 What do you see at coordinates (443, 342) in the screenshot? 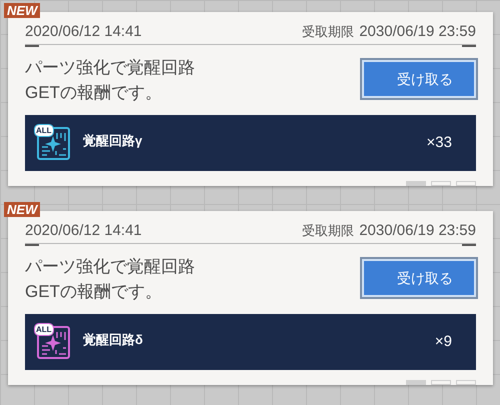
I see `item-count: ×9` at bounding box center [443, 342].